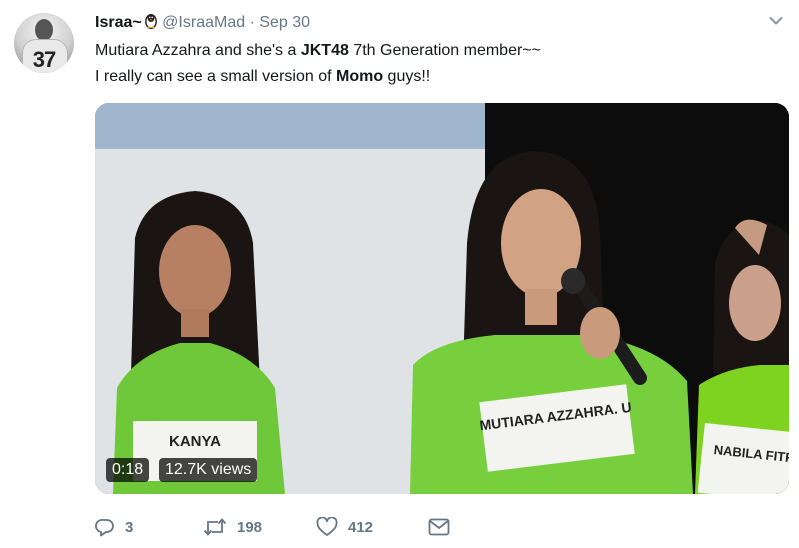 The width and height of the screenshot is (799, 548). I want to click on video-duration-badge: 0:18, so click(128, 470).